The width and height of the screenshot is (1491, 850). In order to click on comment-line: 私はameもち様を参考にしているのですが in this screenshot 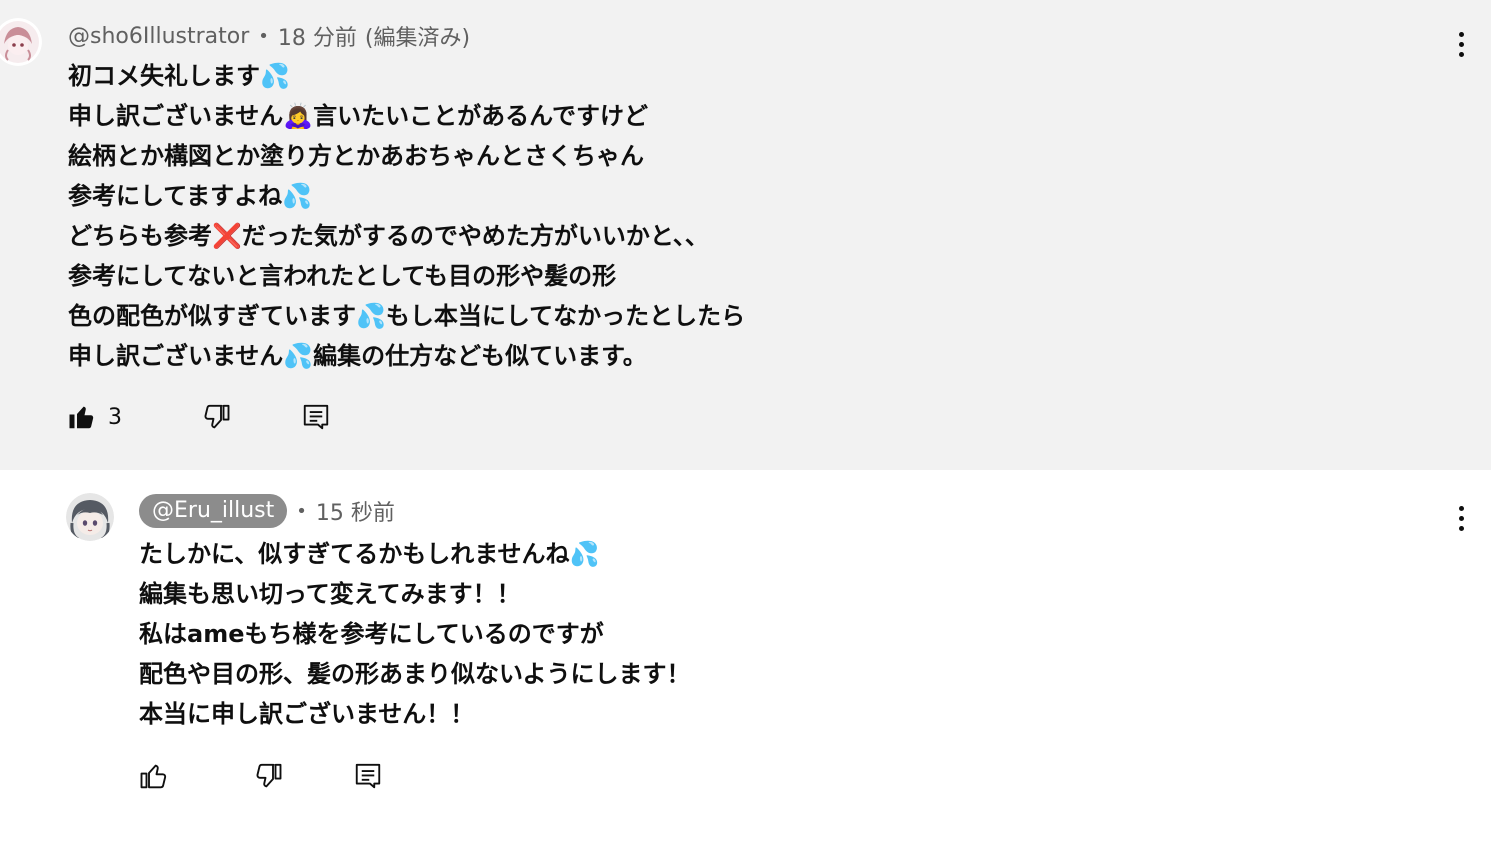, I will do `click(371, 634)`.